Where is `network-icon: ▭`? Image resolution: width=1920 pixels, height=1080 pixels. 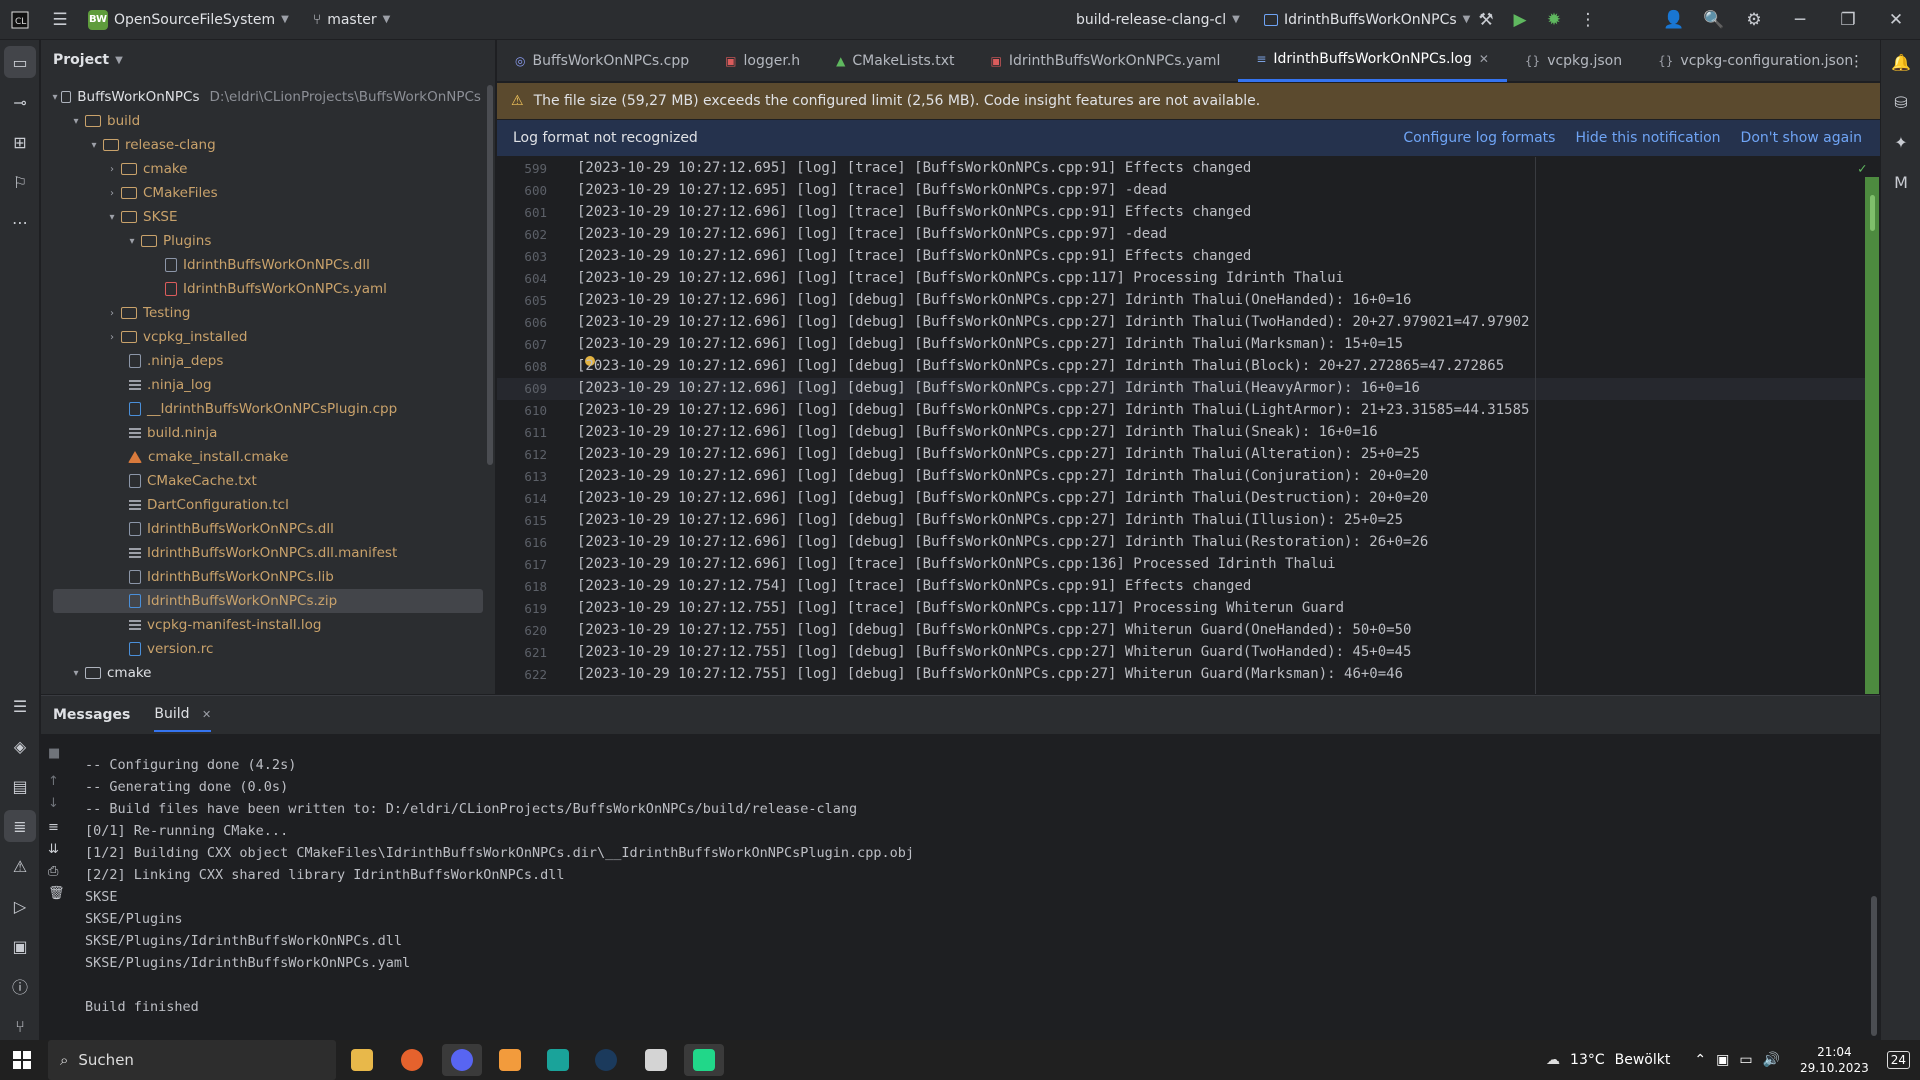
network-icon: ▭ is located at coordinates (1745, 1060).